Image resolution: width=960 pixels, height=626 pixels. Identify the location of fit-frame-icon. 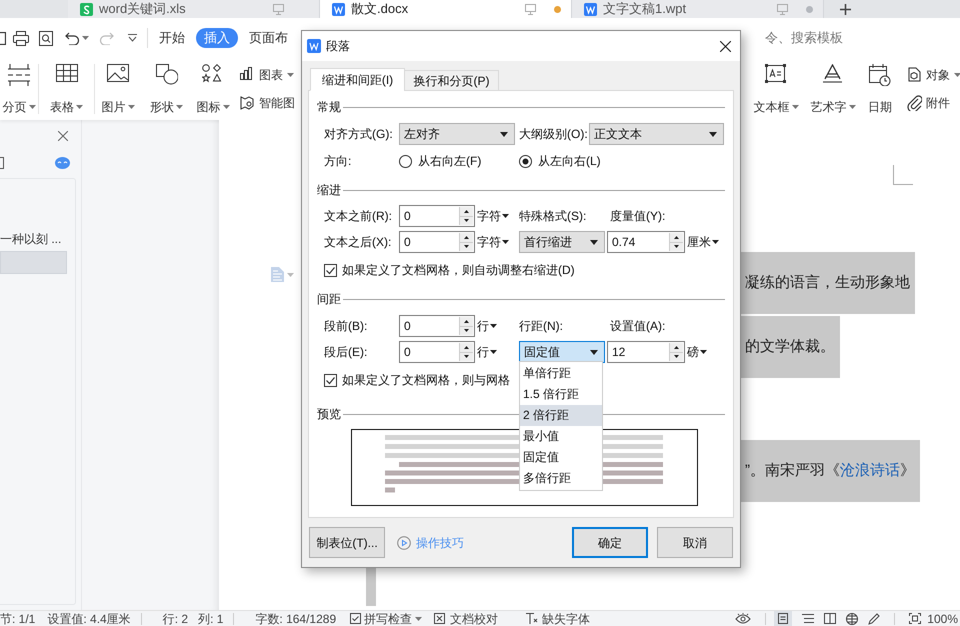
(915, 618).